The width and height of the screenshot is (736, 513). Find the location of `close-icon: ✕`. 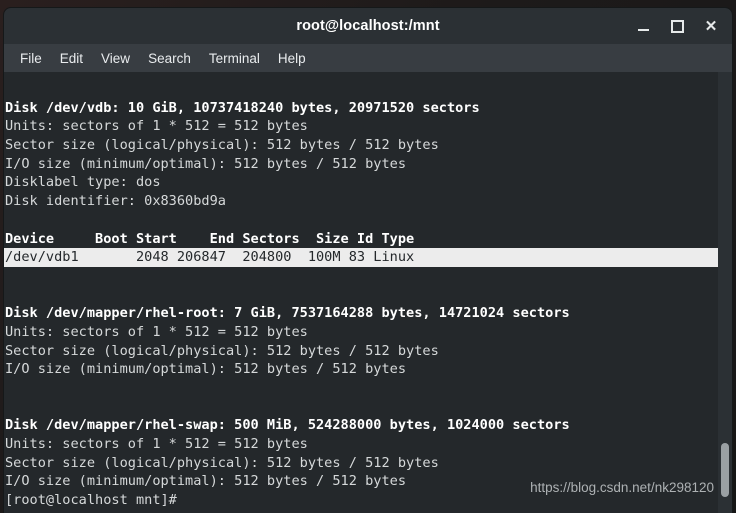

close-icon: ✕ is located at coordinates (711, 26).